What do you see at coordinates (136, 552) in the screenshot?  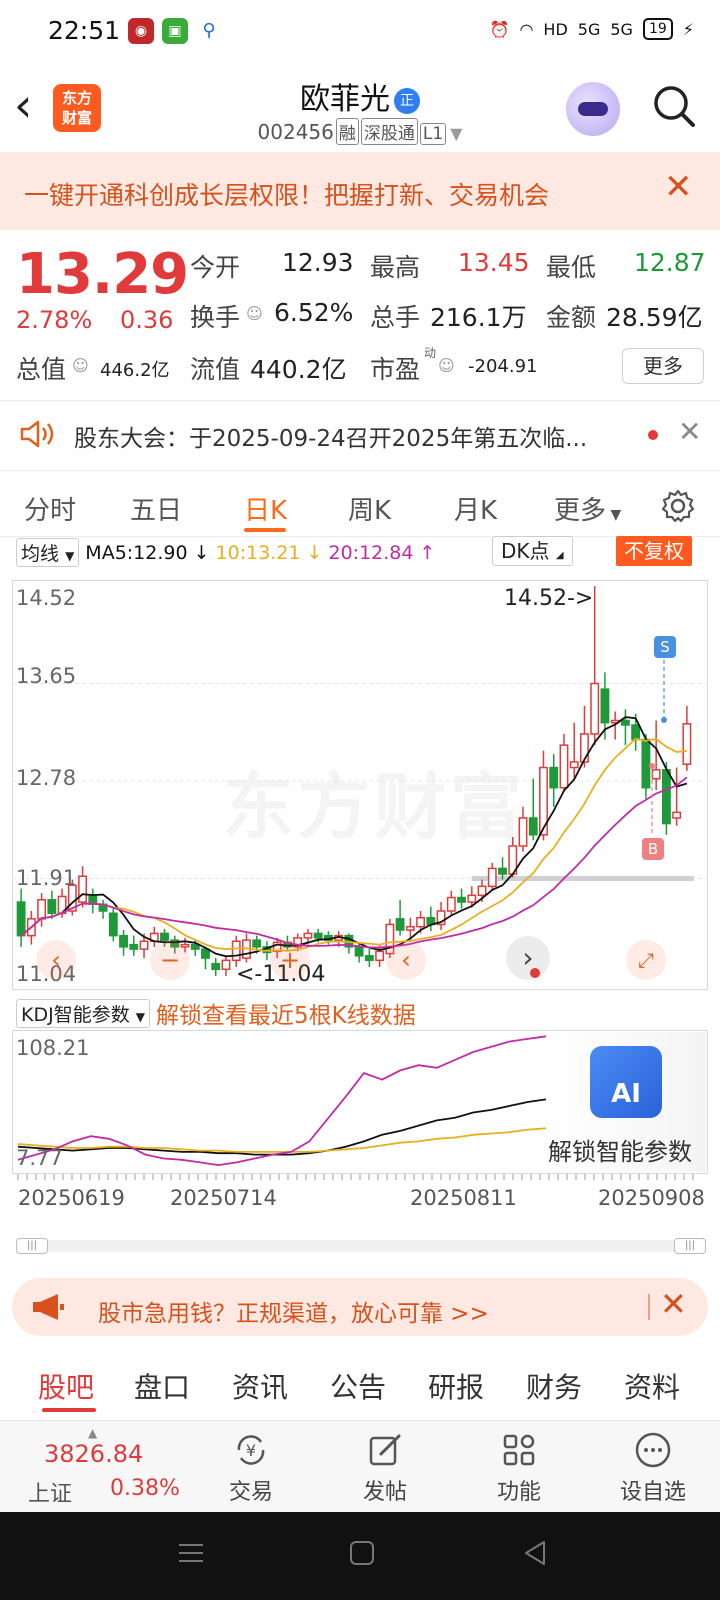 I see `ma5-text: MA5:12.90` at bounding box center [136, 552].